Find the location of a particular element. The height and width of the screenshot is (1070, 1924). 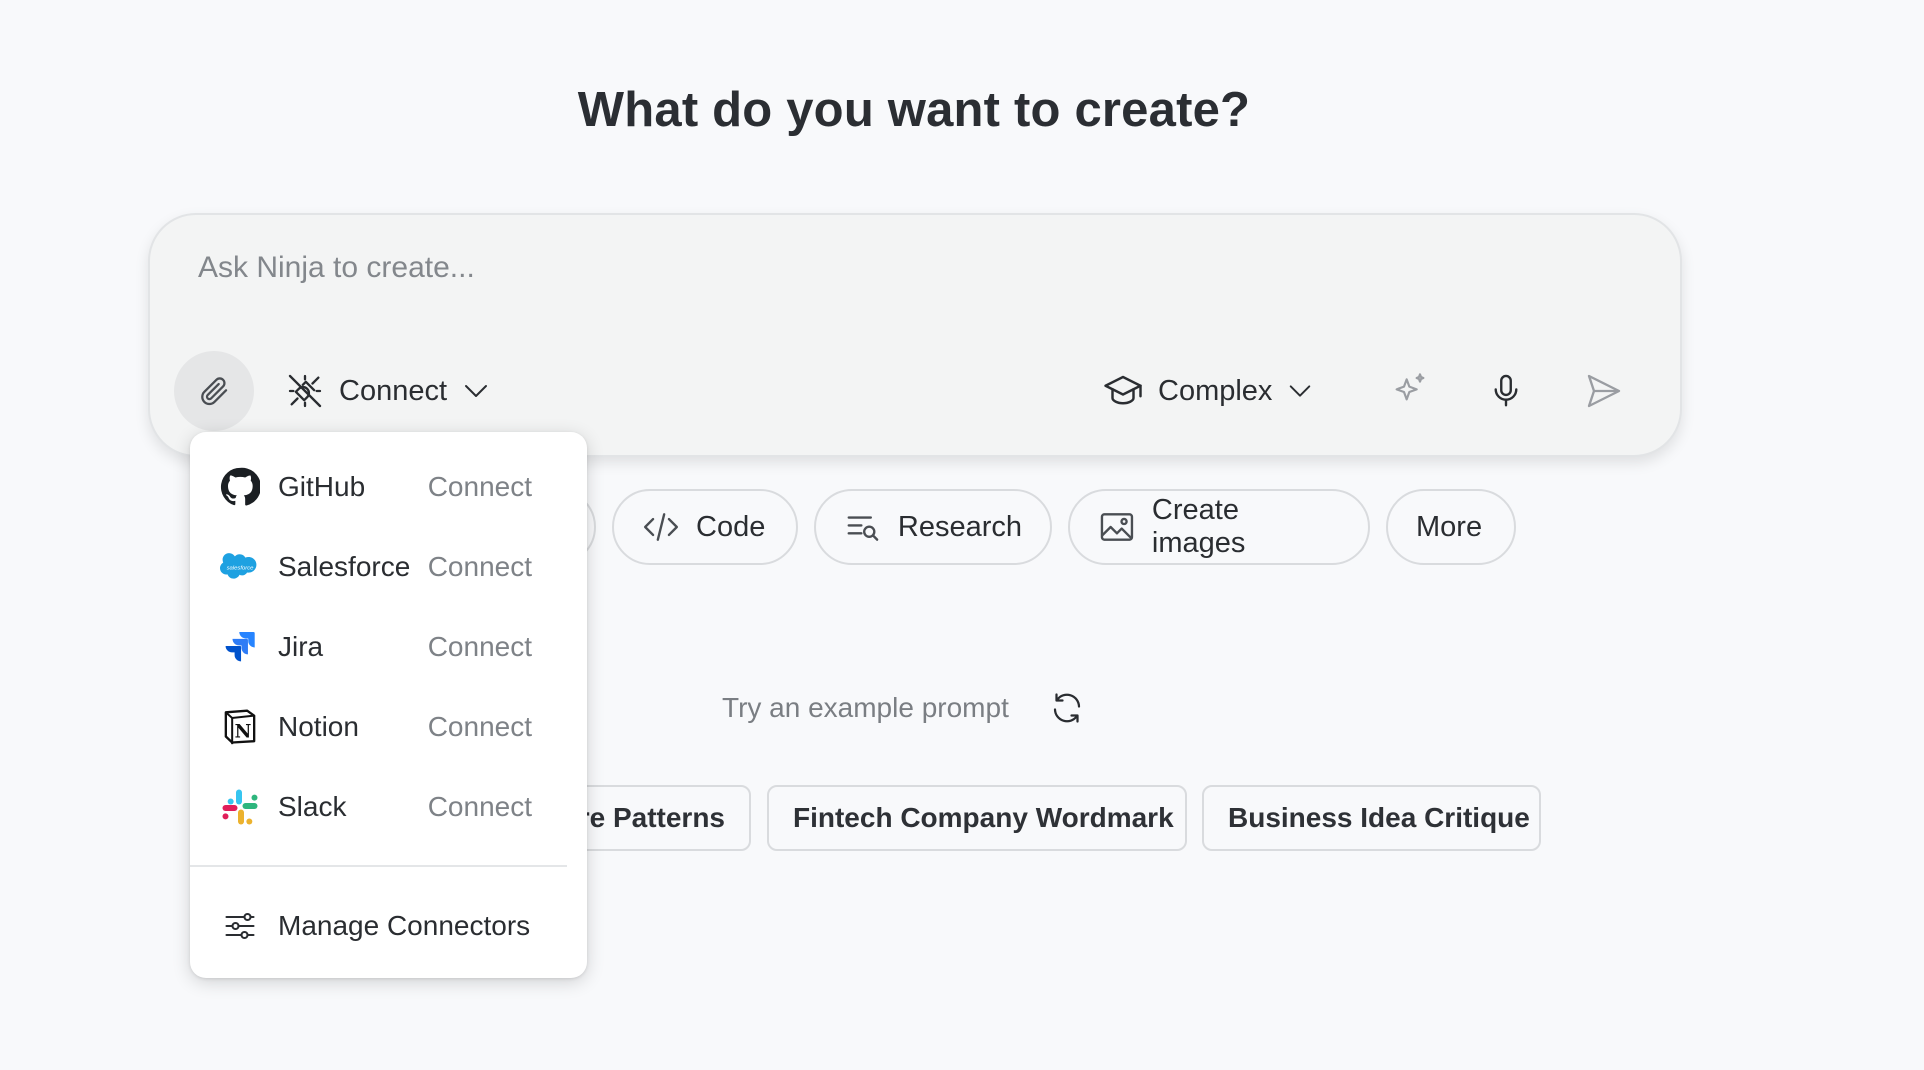

example-prompt-text: Business Idea Critique is located at coordinates (1379, 817).